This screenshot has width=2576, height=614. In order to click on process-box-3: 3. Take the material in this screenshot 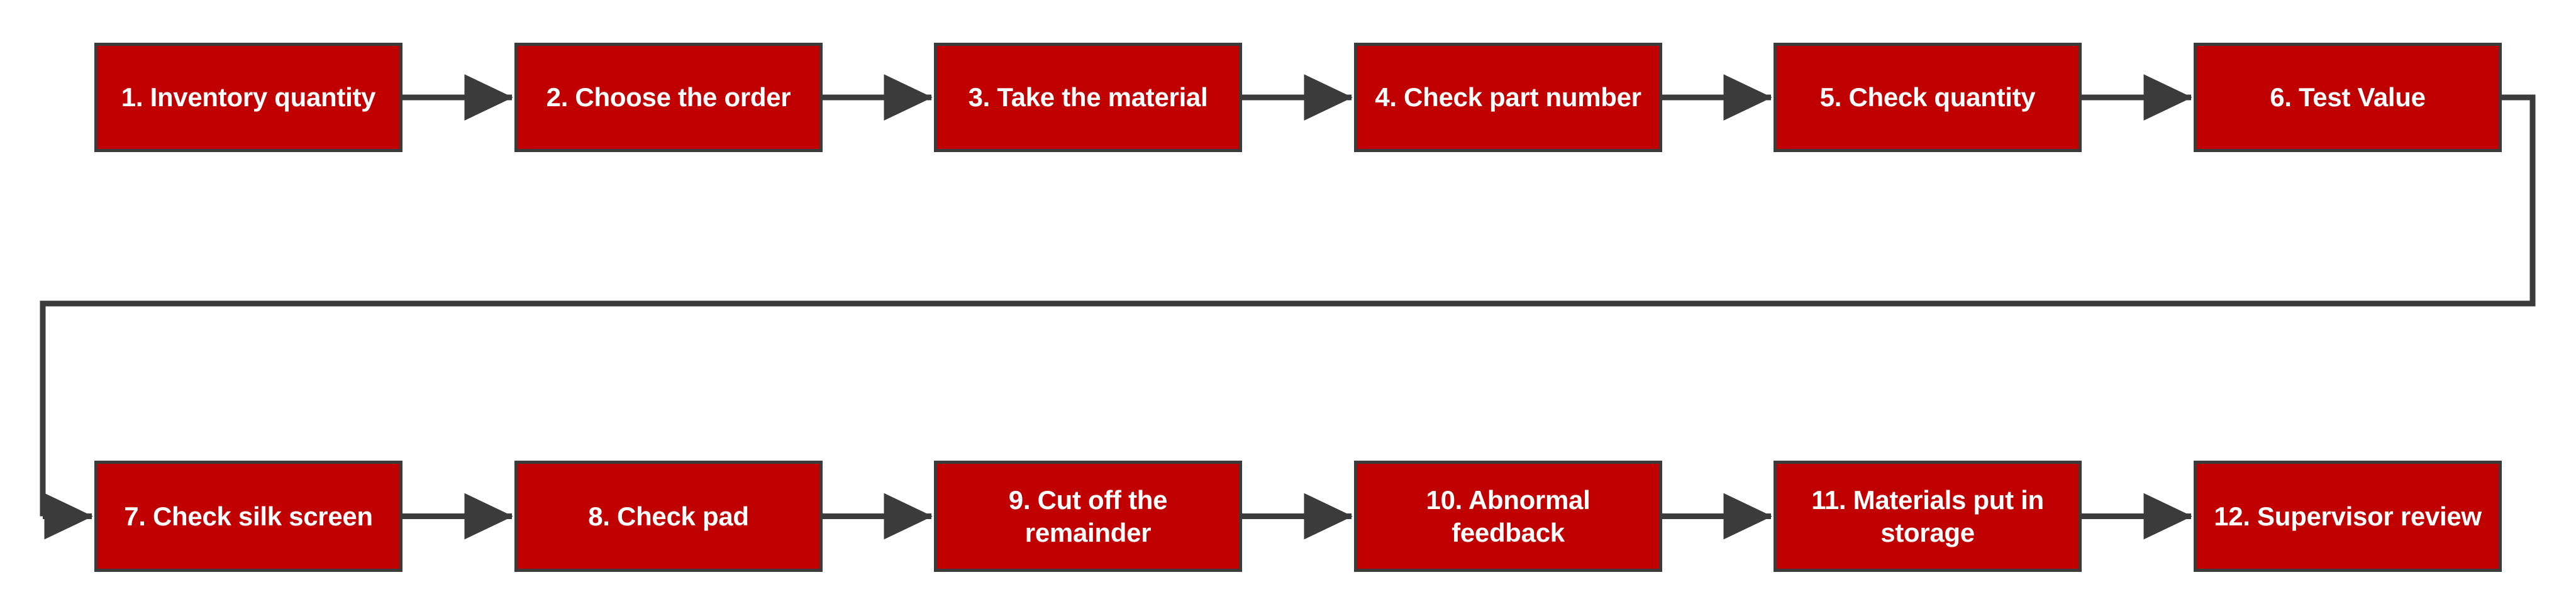, I will do `click(1088, 97)`.